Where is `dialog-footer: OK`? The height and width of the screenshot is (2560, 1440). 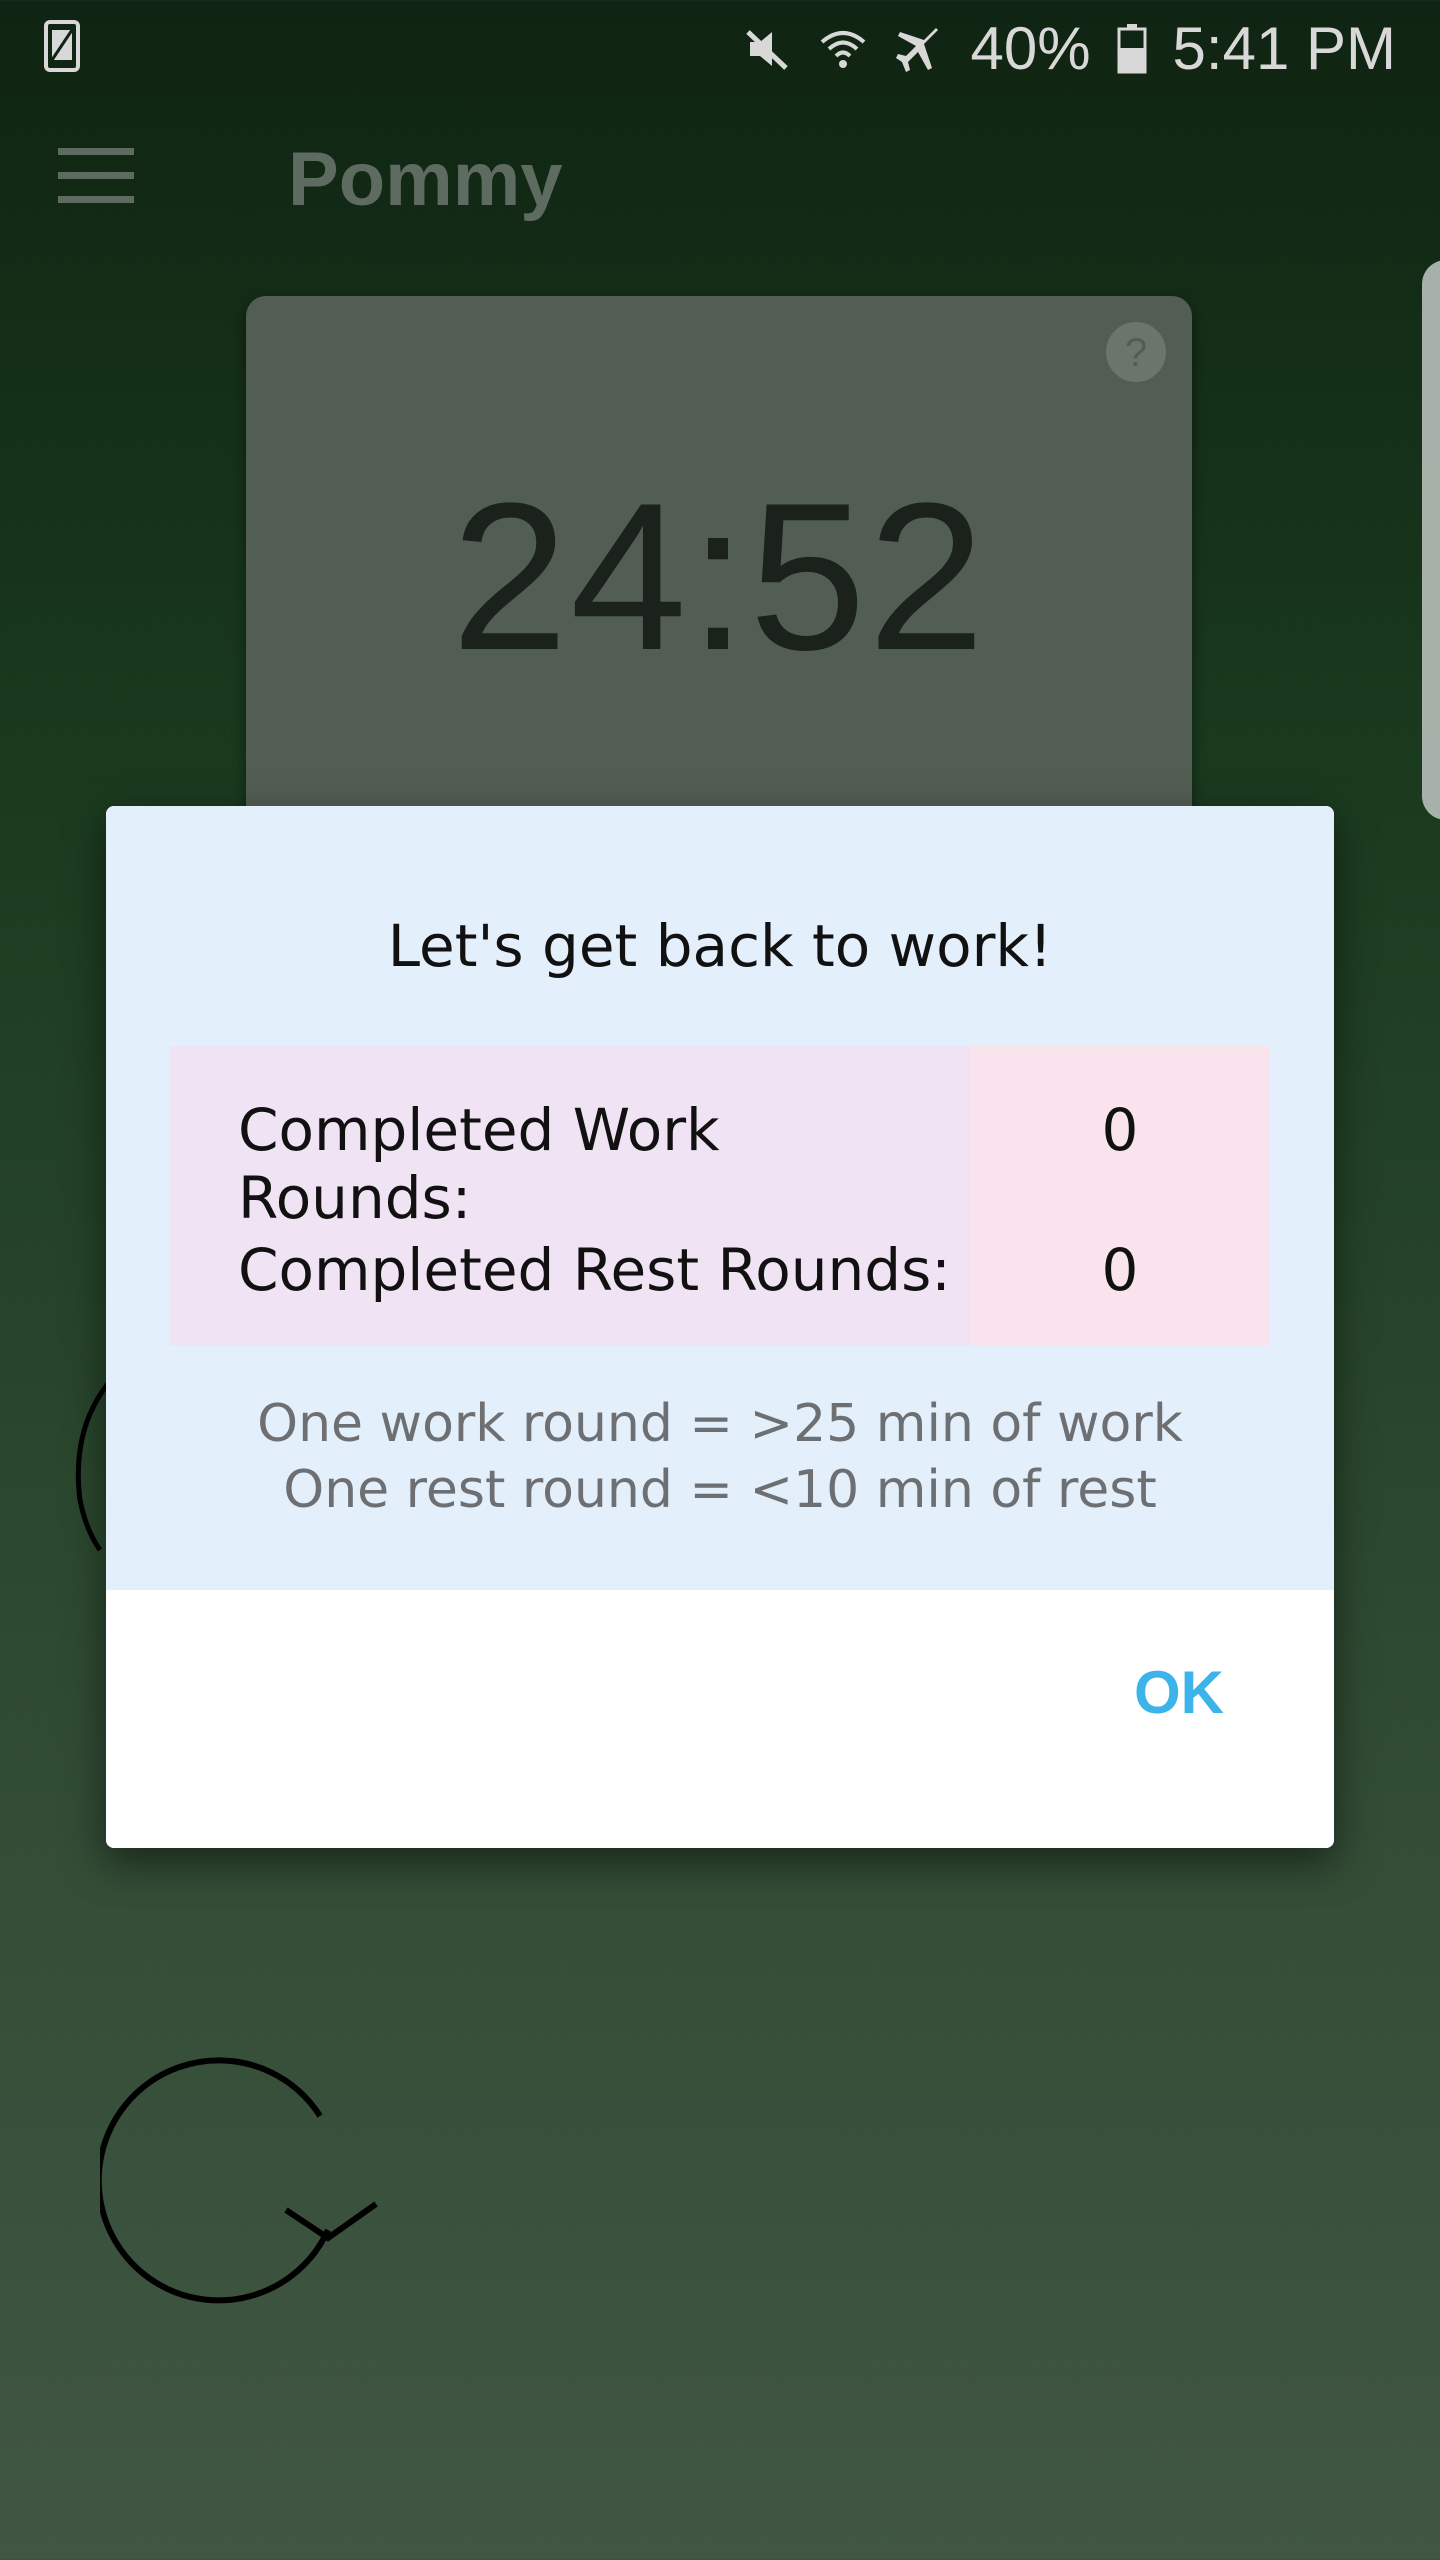 dialog-footer: OK is located at coordinates (720, 1719).